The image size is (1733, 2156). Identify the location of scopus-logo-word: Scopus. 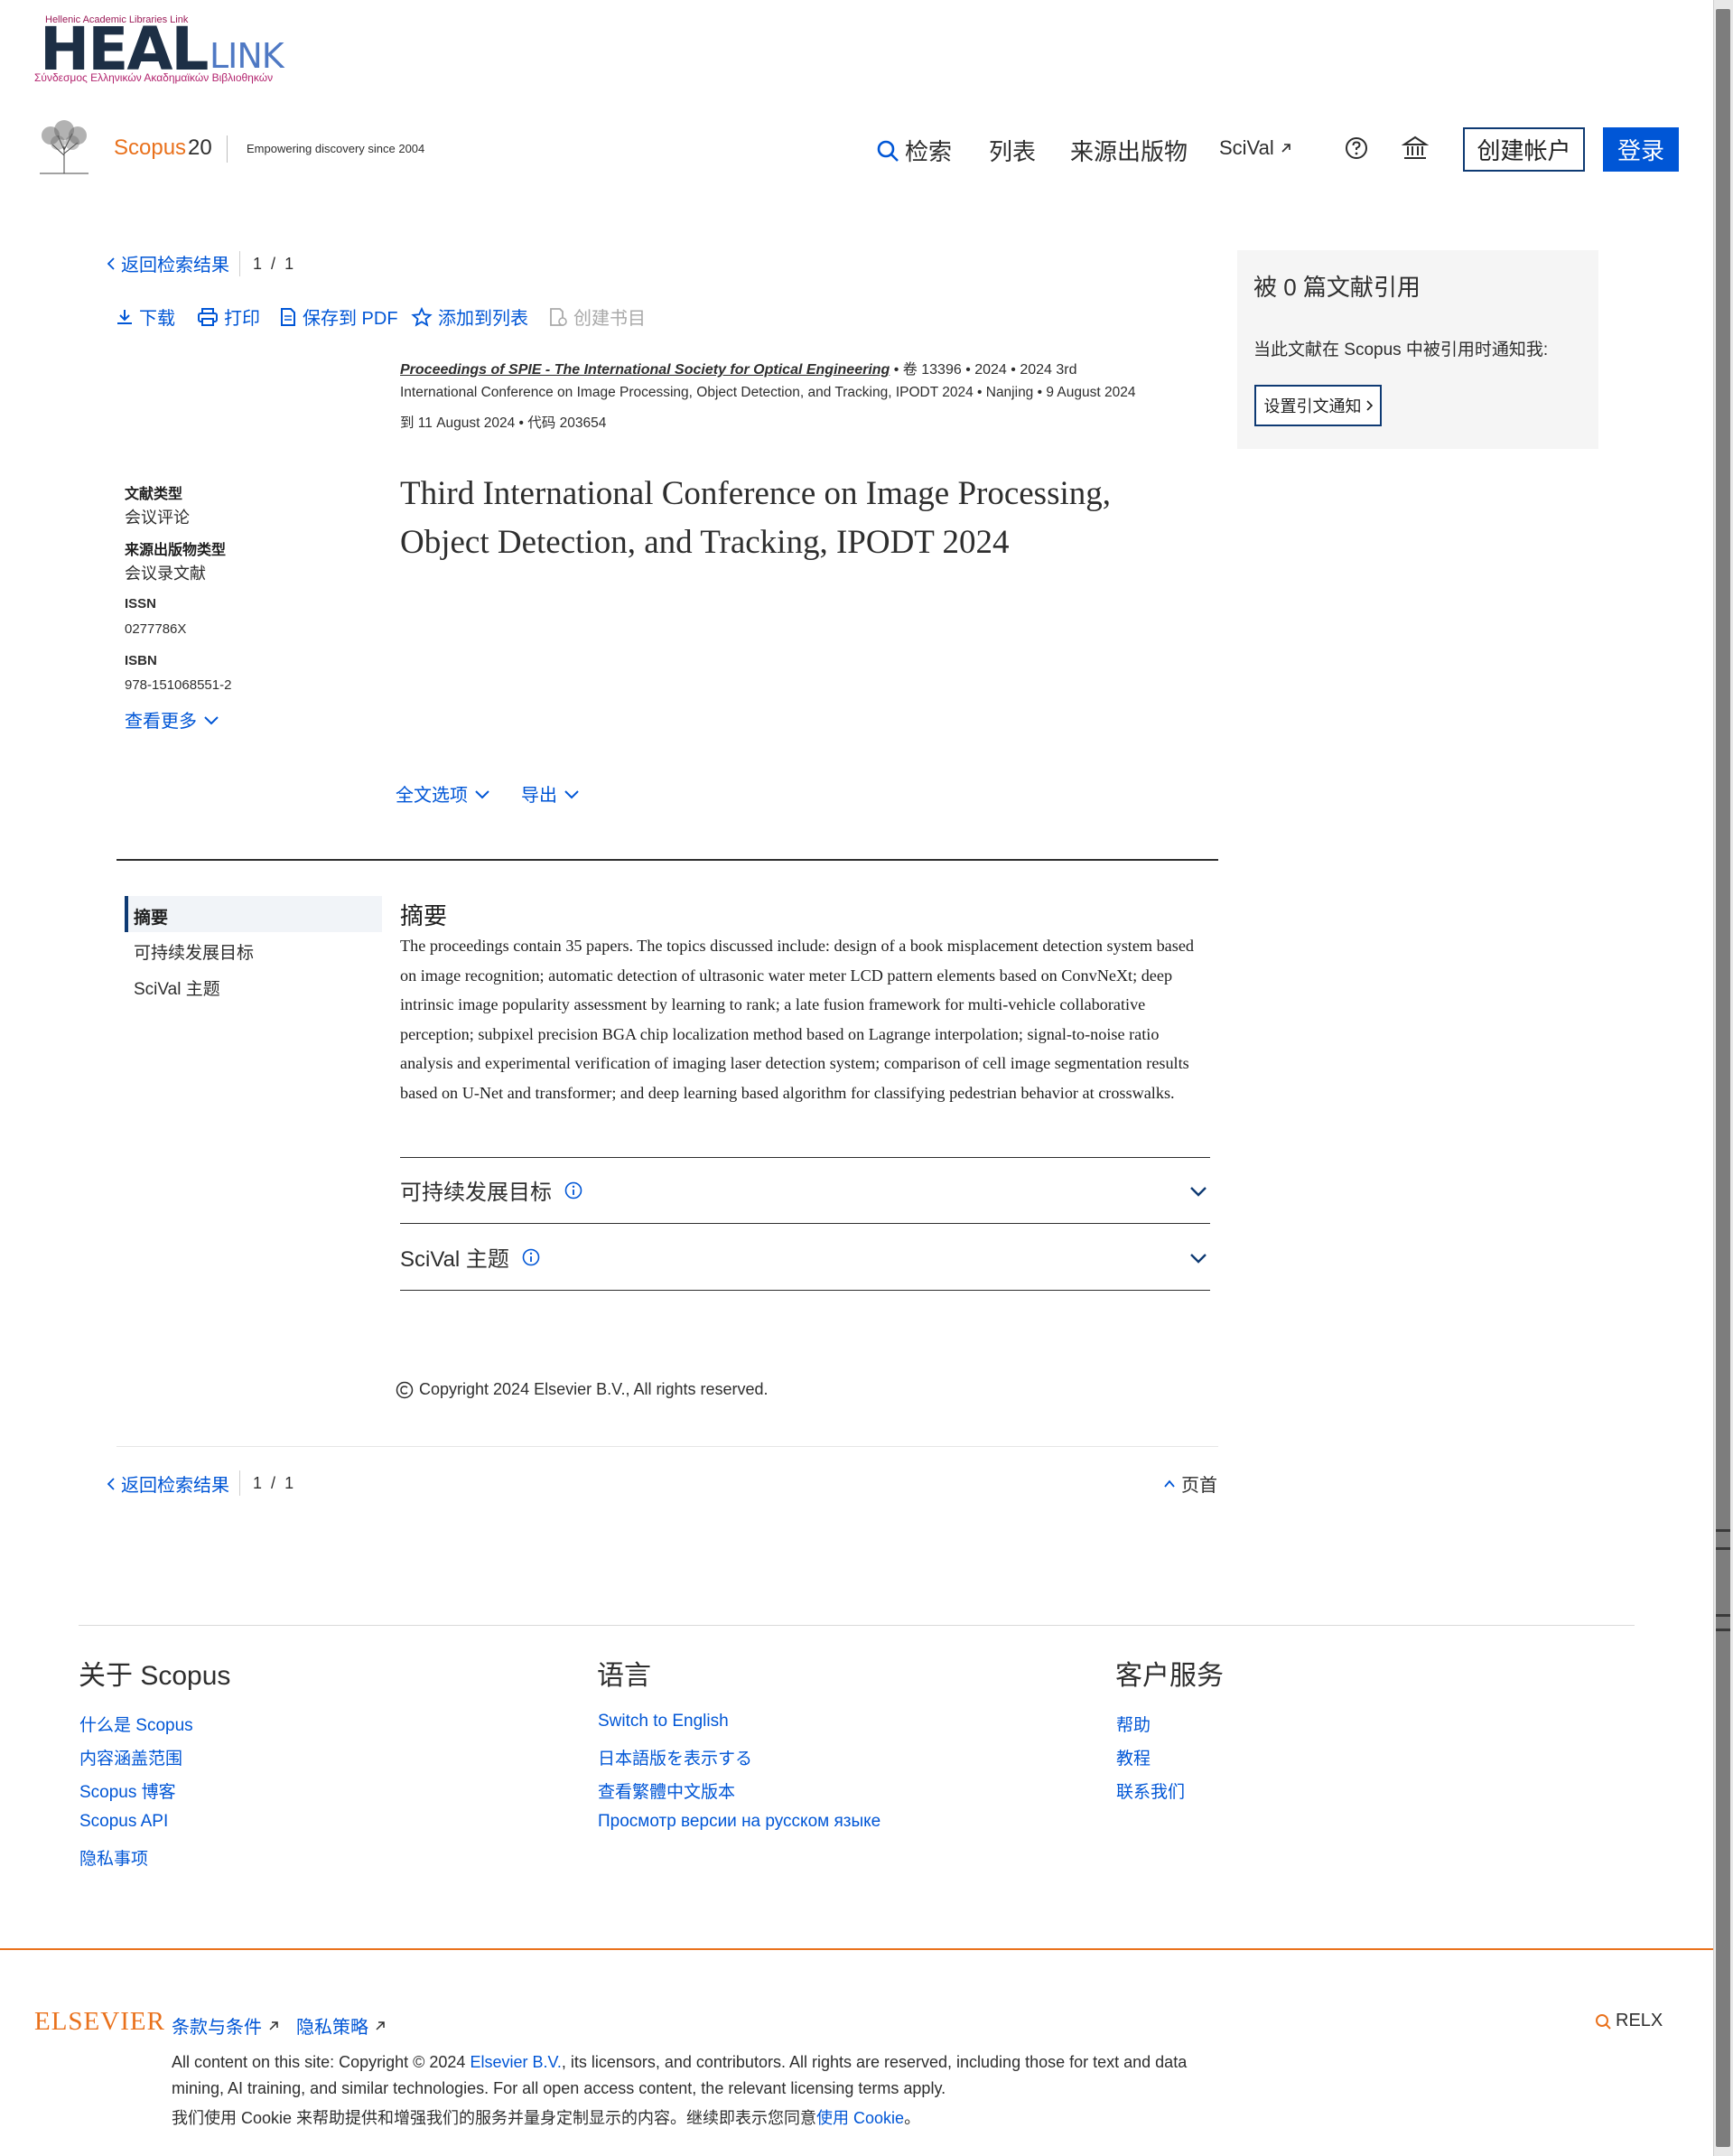
(150, 148).